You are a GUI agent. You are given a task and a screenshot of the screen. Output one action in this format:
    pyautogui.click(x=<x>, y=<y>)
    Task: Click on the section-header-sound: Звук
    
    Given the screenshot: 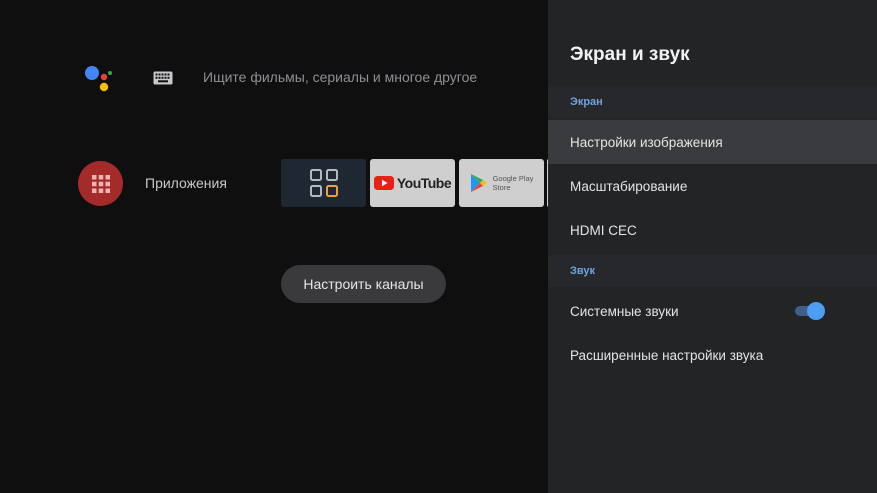 What is the action you would take?
    pyautogui.click(x=583, y=271)
    